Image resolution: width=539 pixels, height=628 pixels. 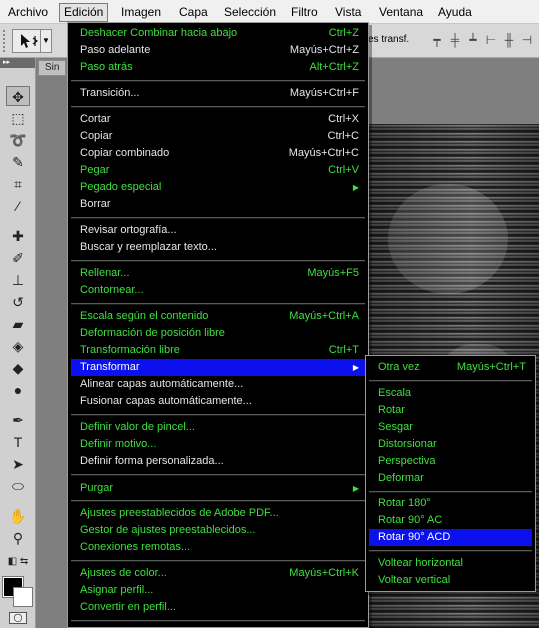 What do you see at coordinates (18, 140) in the screenshot?
I see `lasso-tool-icon: ➰` at bounding box center [18, 140].